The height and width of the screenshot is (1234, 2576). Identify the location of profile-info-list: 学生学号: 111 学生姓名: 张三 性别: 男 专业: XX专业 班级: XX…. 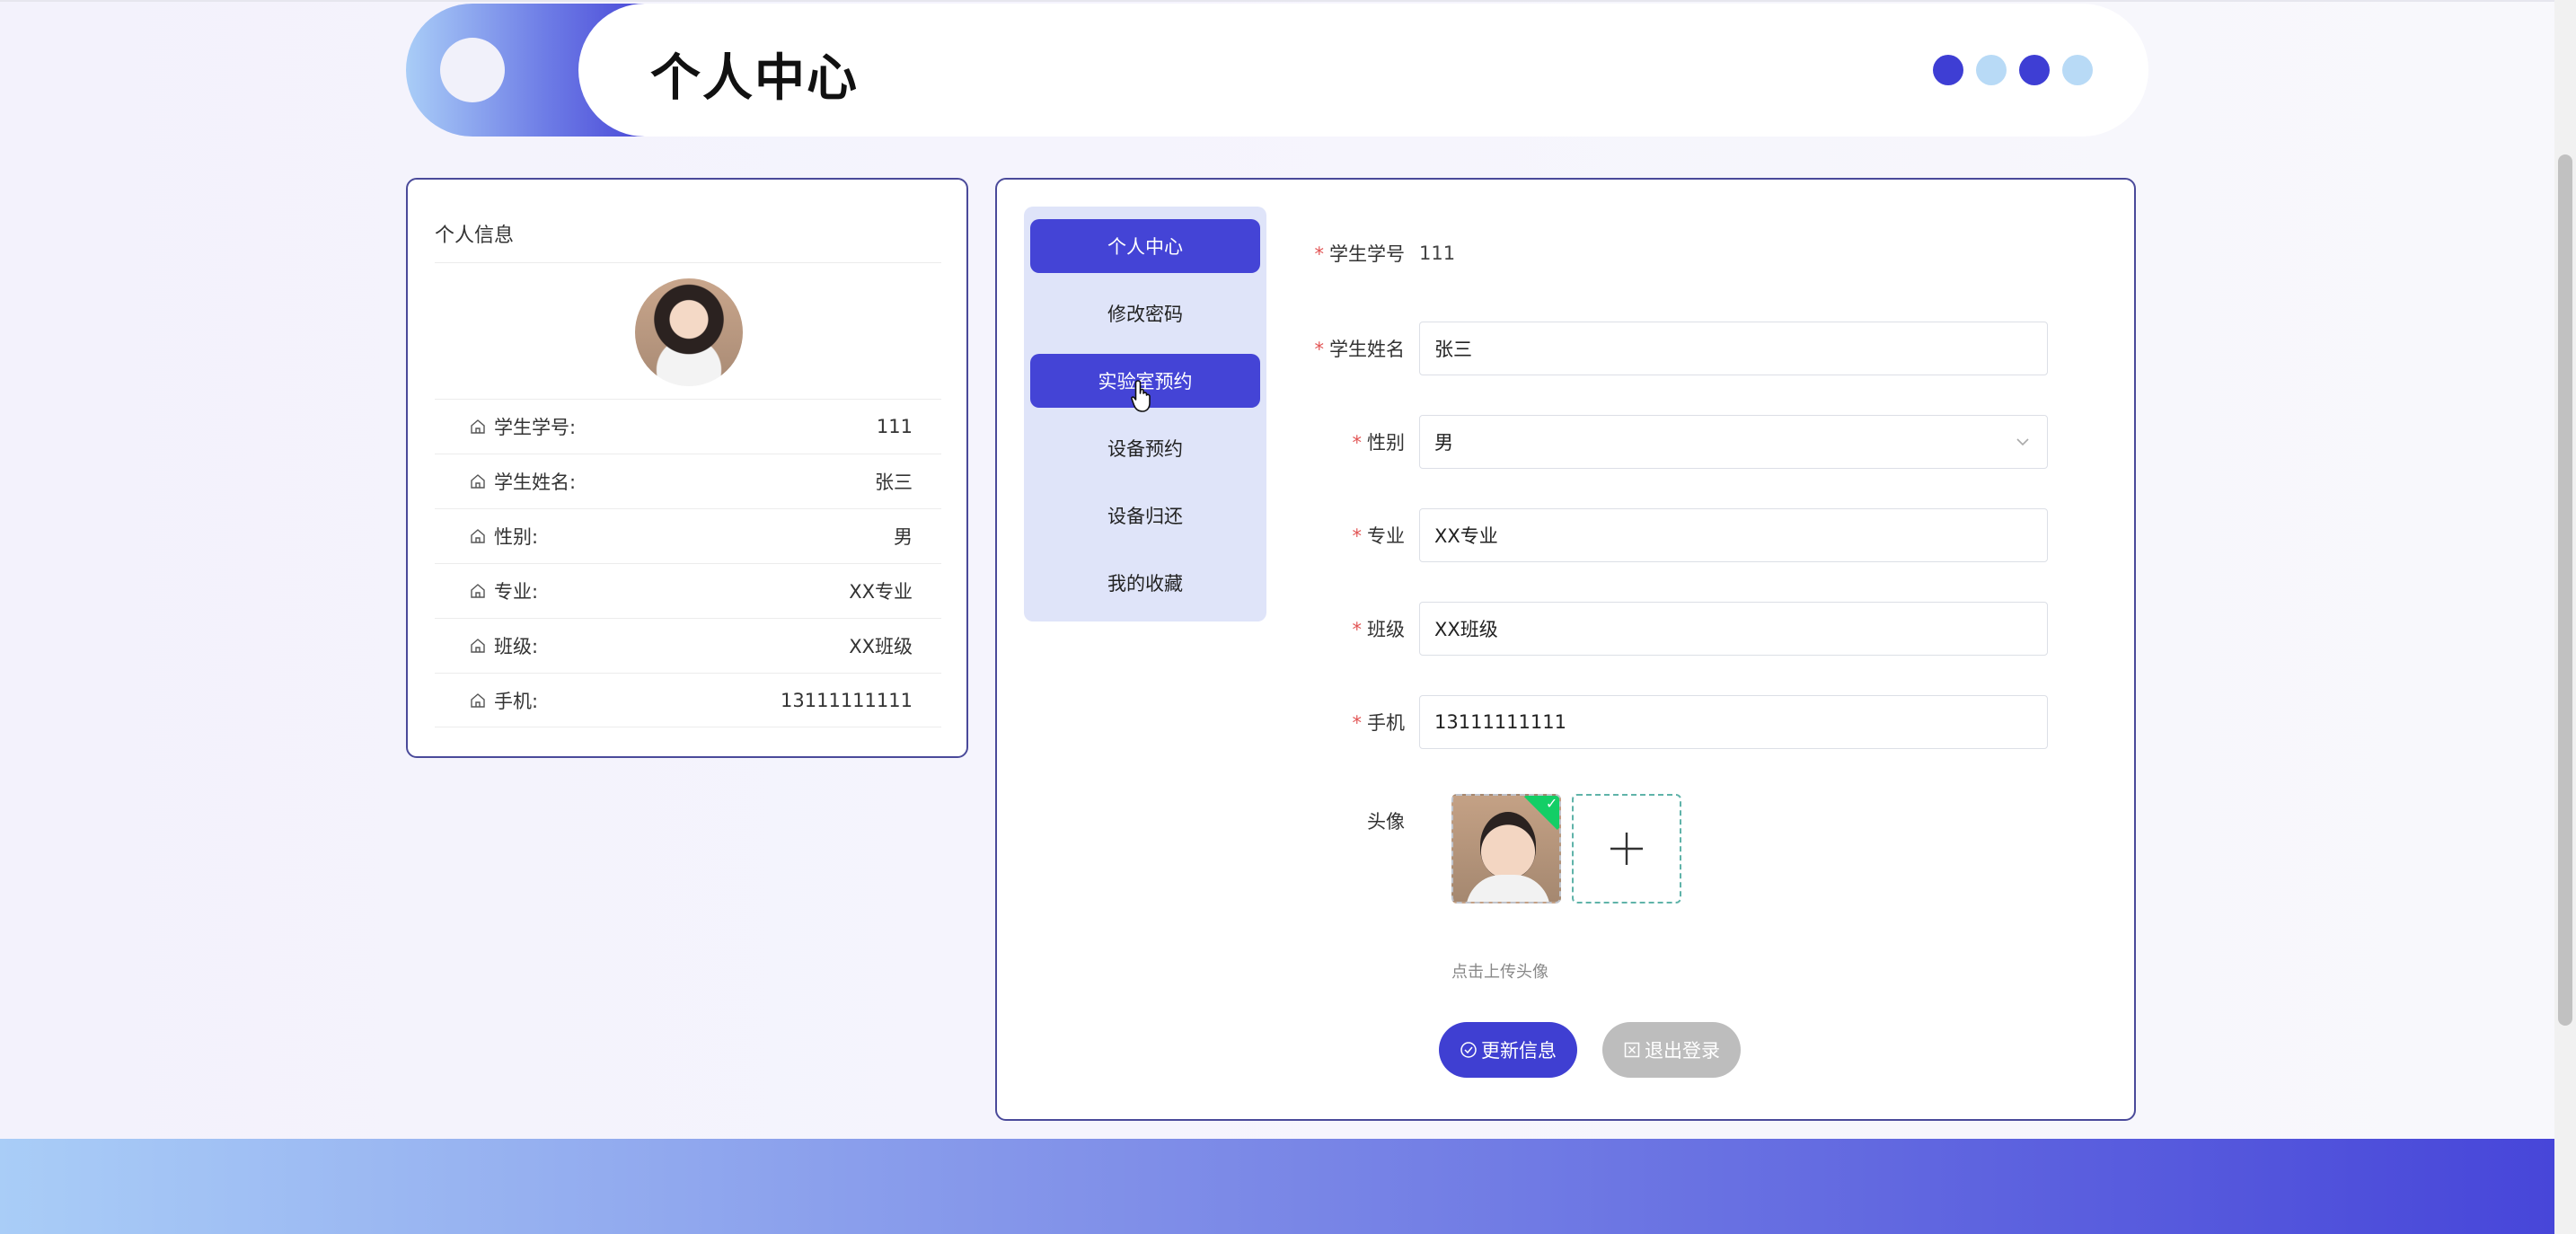
(688, 563).